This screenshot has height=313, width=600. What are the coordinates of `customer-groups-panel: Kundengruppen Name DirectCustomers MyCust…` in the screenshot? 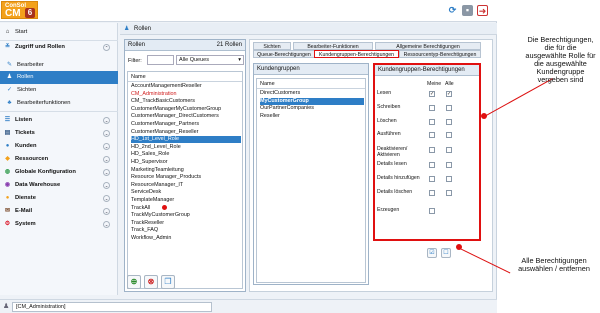 It's located at (311, 174).